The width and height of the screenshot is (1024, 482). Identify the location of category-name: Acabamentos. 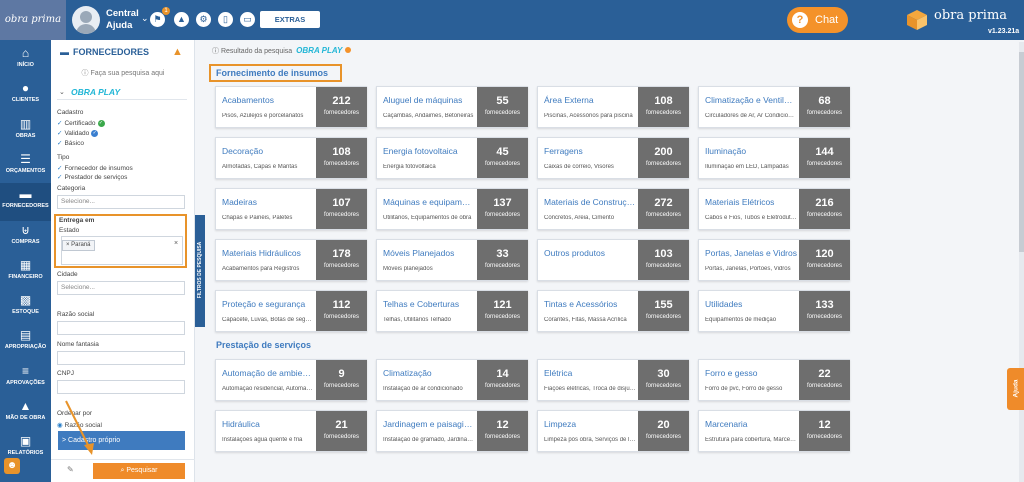
(268, 100).